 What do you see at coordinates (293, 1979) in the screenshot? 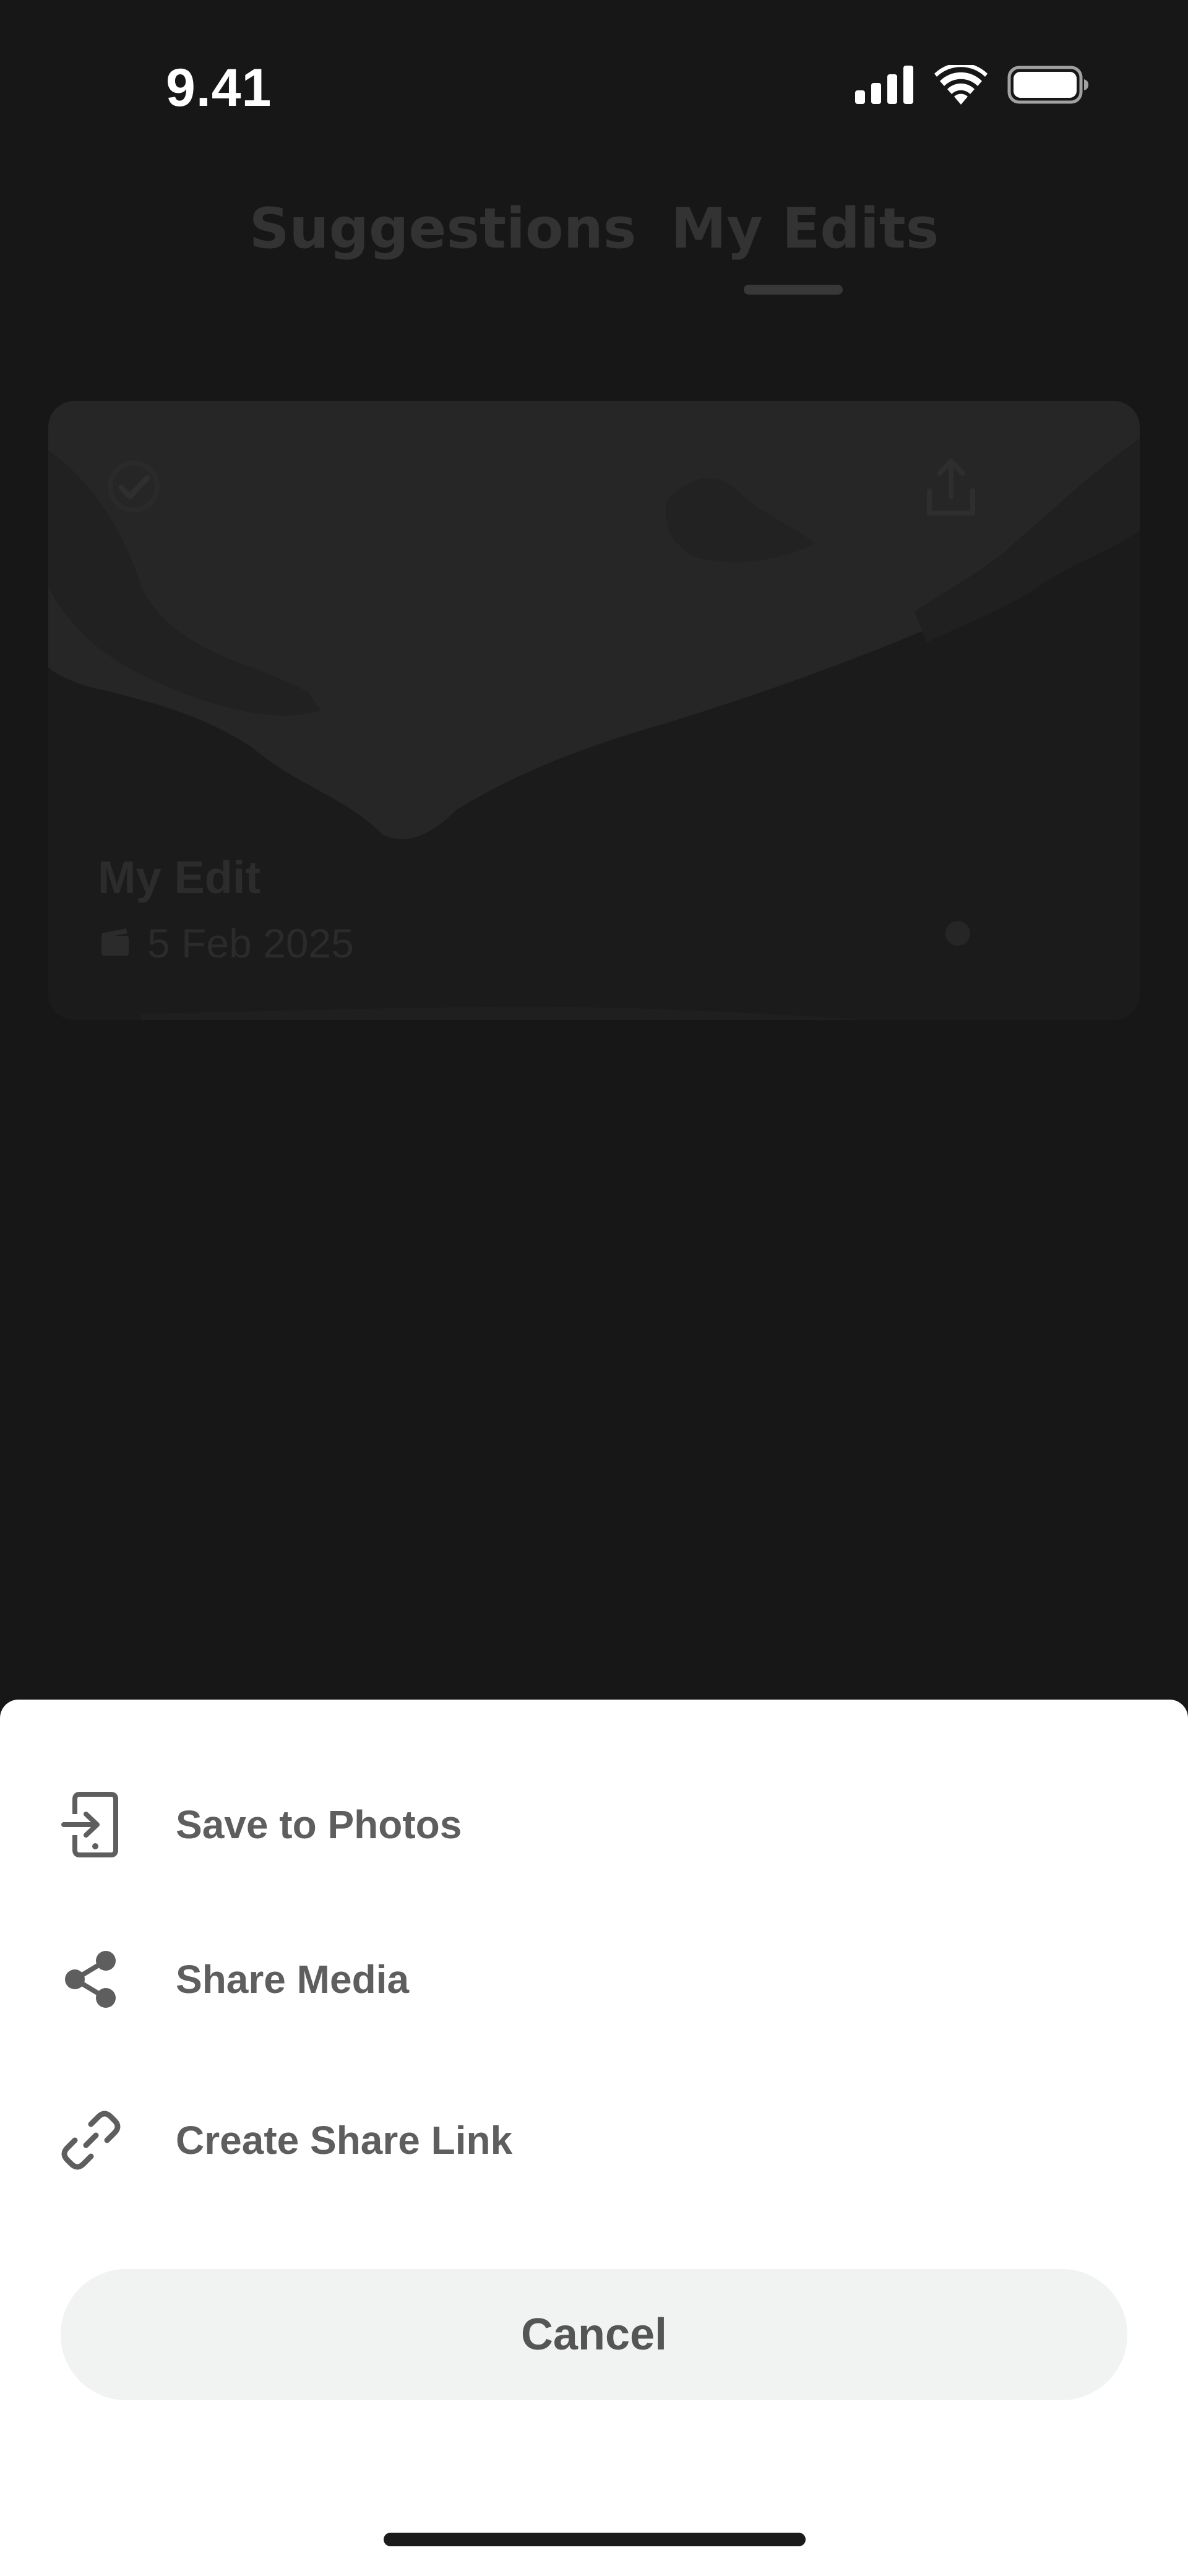
I see `share-media-label: Share Media` at bounding box center [293, 1979].